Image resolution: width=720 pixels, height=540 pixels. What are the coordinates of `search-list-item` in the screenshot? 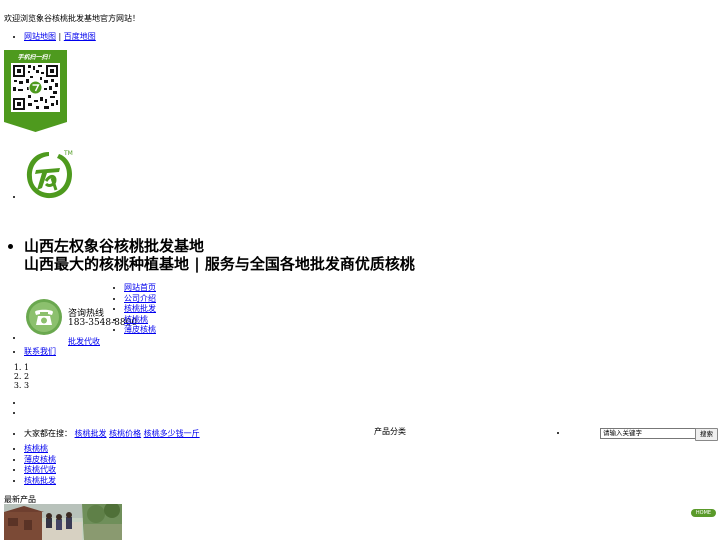 It's located at (569, 432).